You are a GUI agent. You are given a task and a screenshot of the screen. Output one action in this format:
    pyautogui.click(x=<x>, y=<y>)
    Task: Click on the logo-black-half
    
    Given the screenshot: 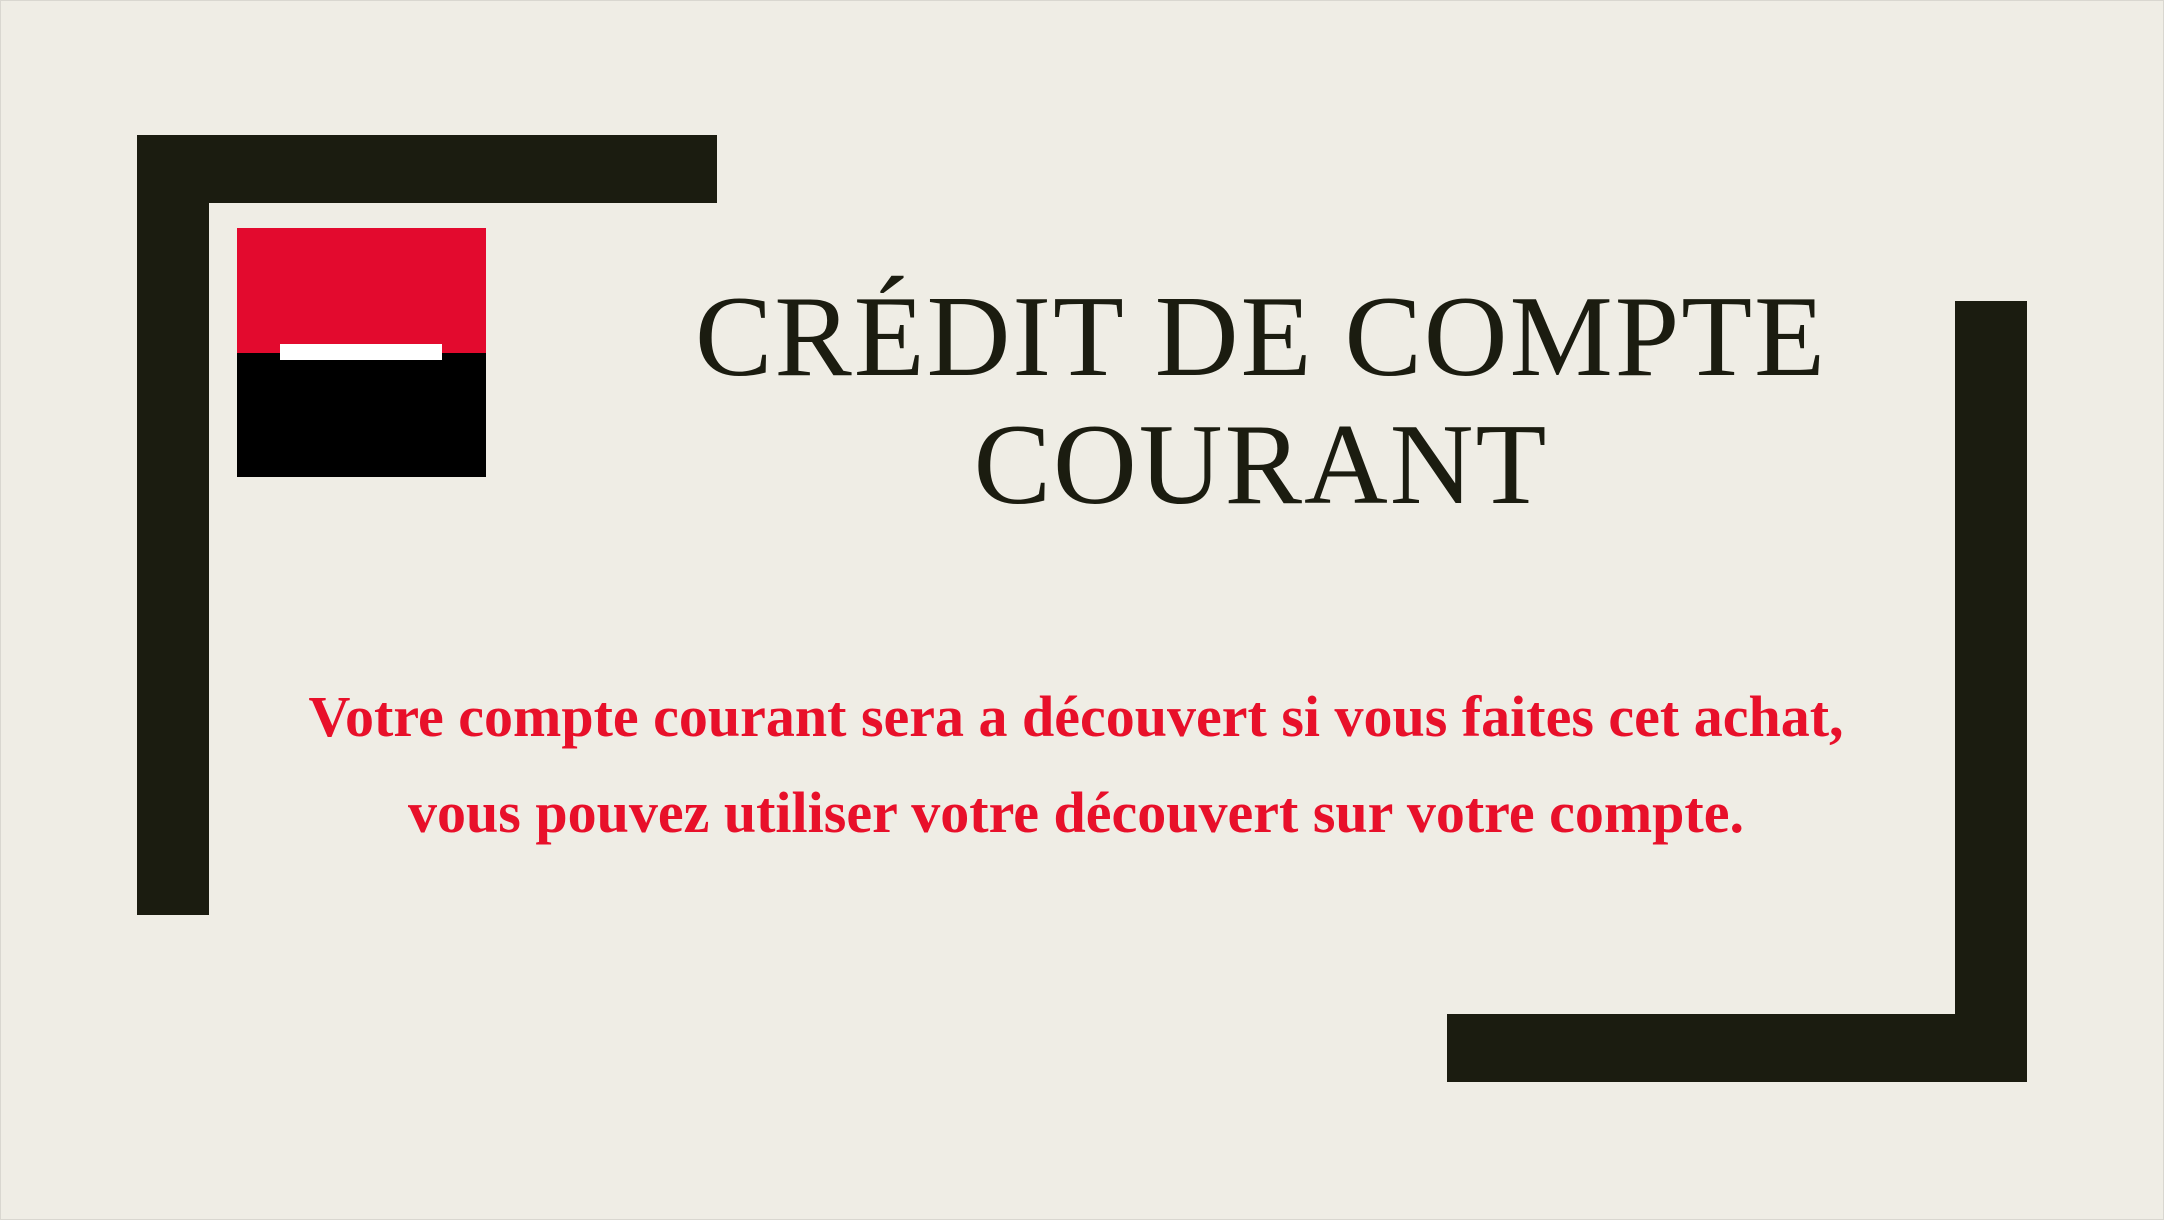 What is the action you would take?
    pyautogui.click(x=361, y=414)
    